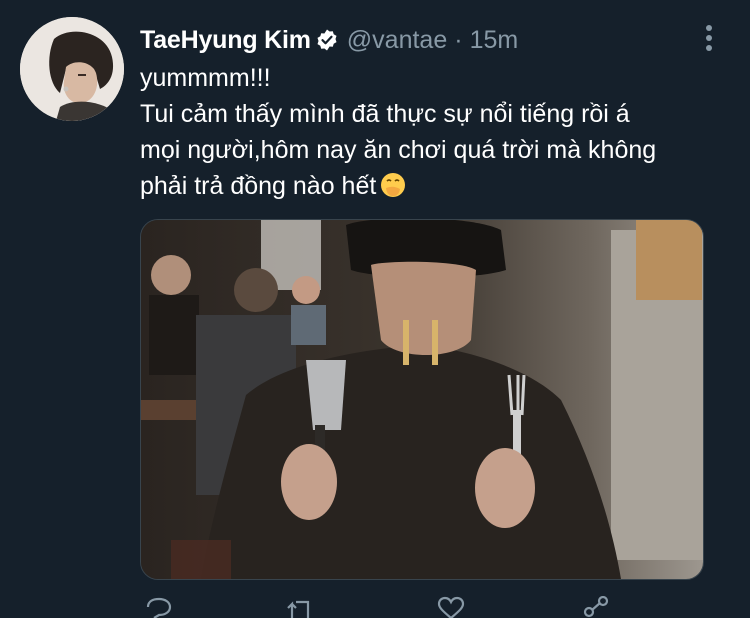  What do you see at coordinates (225, 40) in the screenshot?
I see `author-name: TaeHyung Kim` at bounding box center [225, 40].